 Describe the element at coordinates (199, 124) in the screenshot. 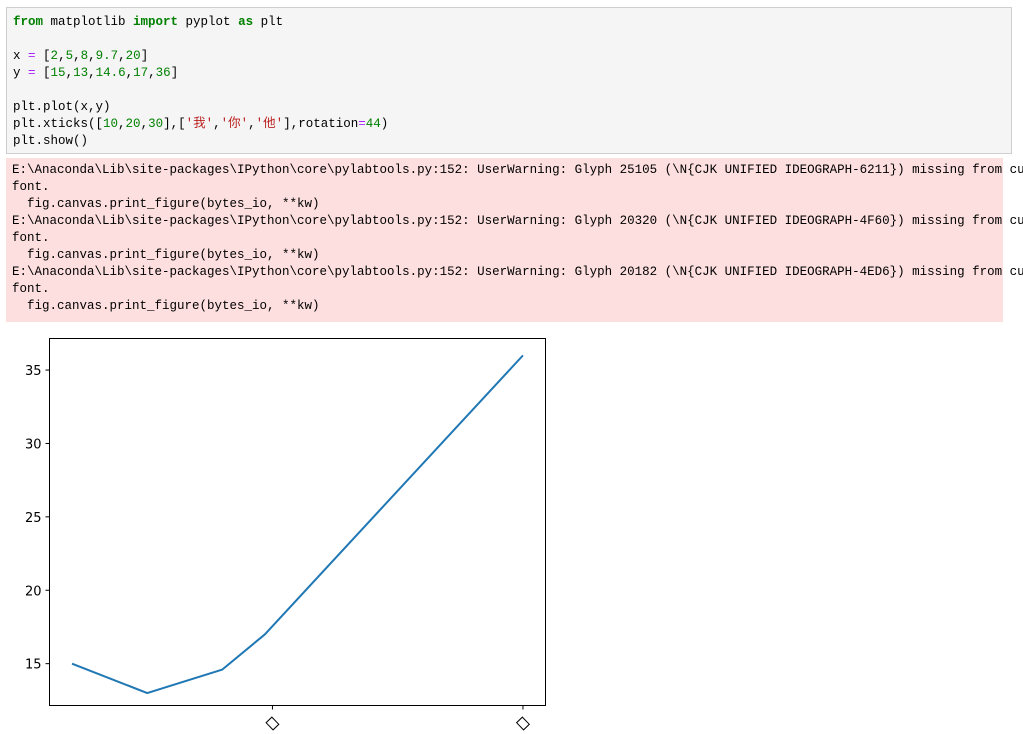

I see `code-token: '我'` at that location.